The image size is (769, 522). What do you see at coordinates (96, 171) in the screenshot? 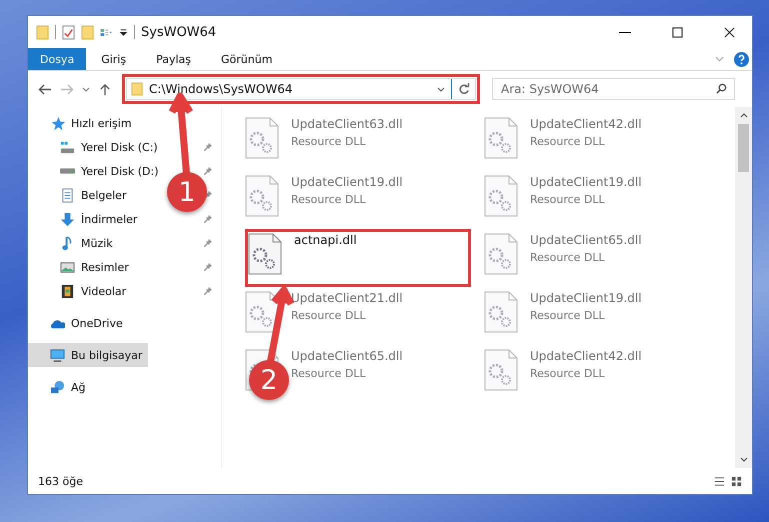
I see `sidebar-item: Yerel Disk (D:)` at bounding box center [96, 171].